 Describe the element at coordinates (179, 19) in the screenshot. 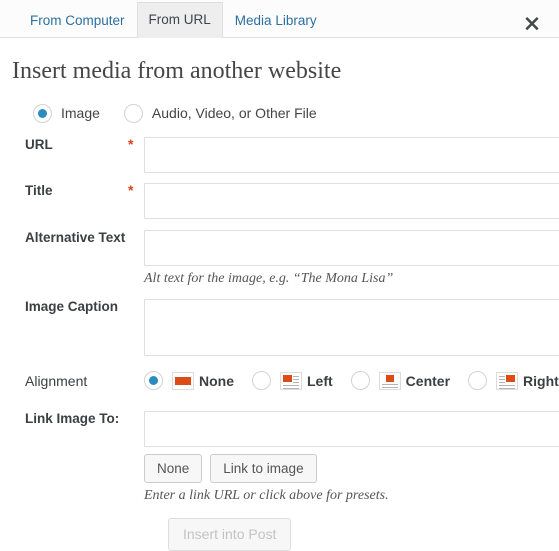

I see `tab-from-url: From URL` at that location.